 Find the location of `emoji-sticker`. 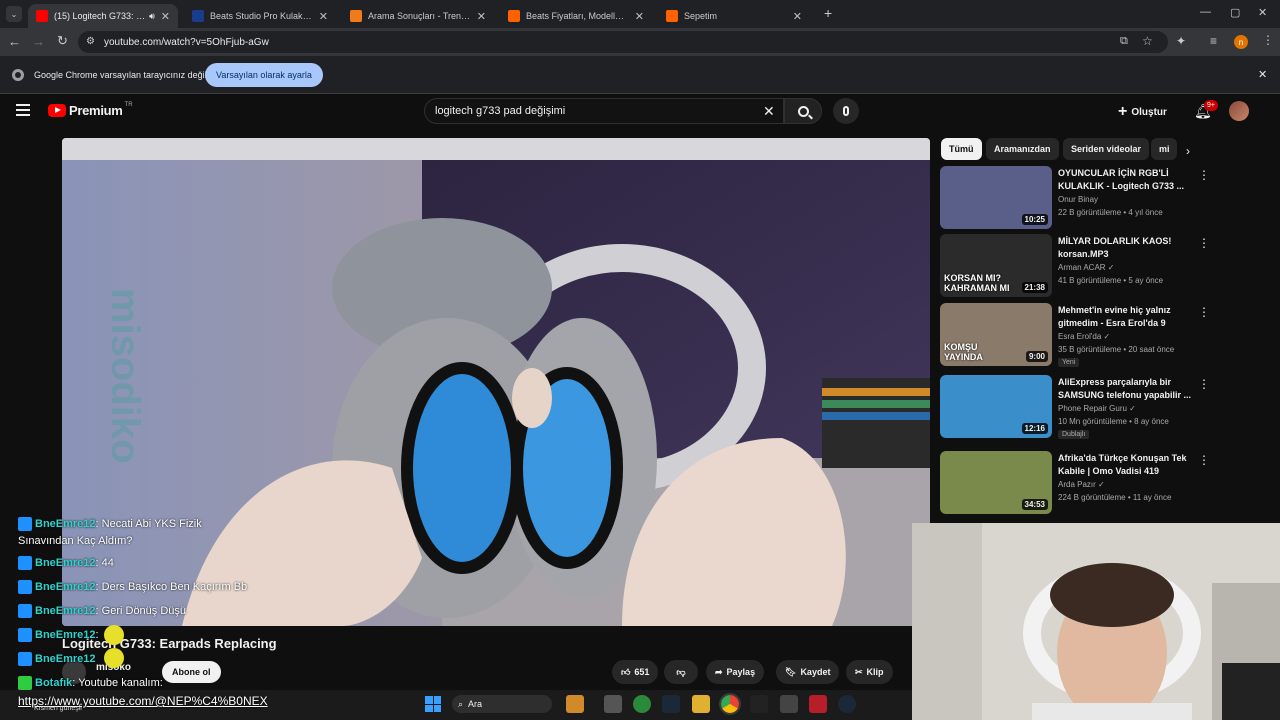

emoji-sticker is located at coordinates (114, 635).